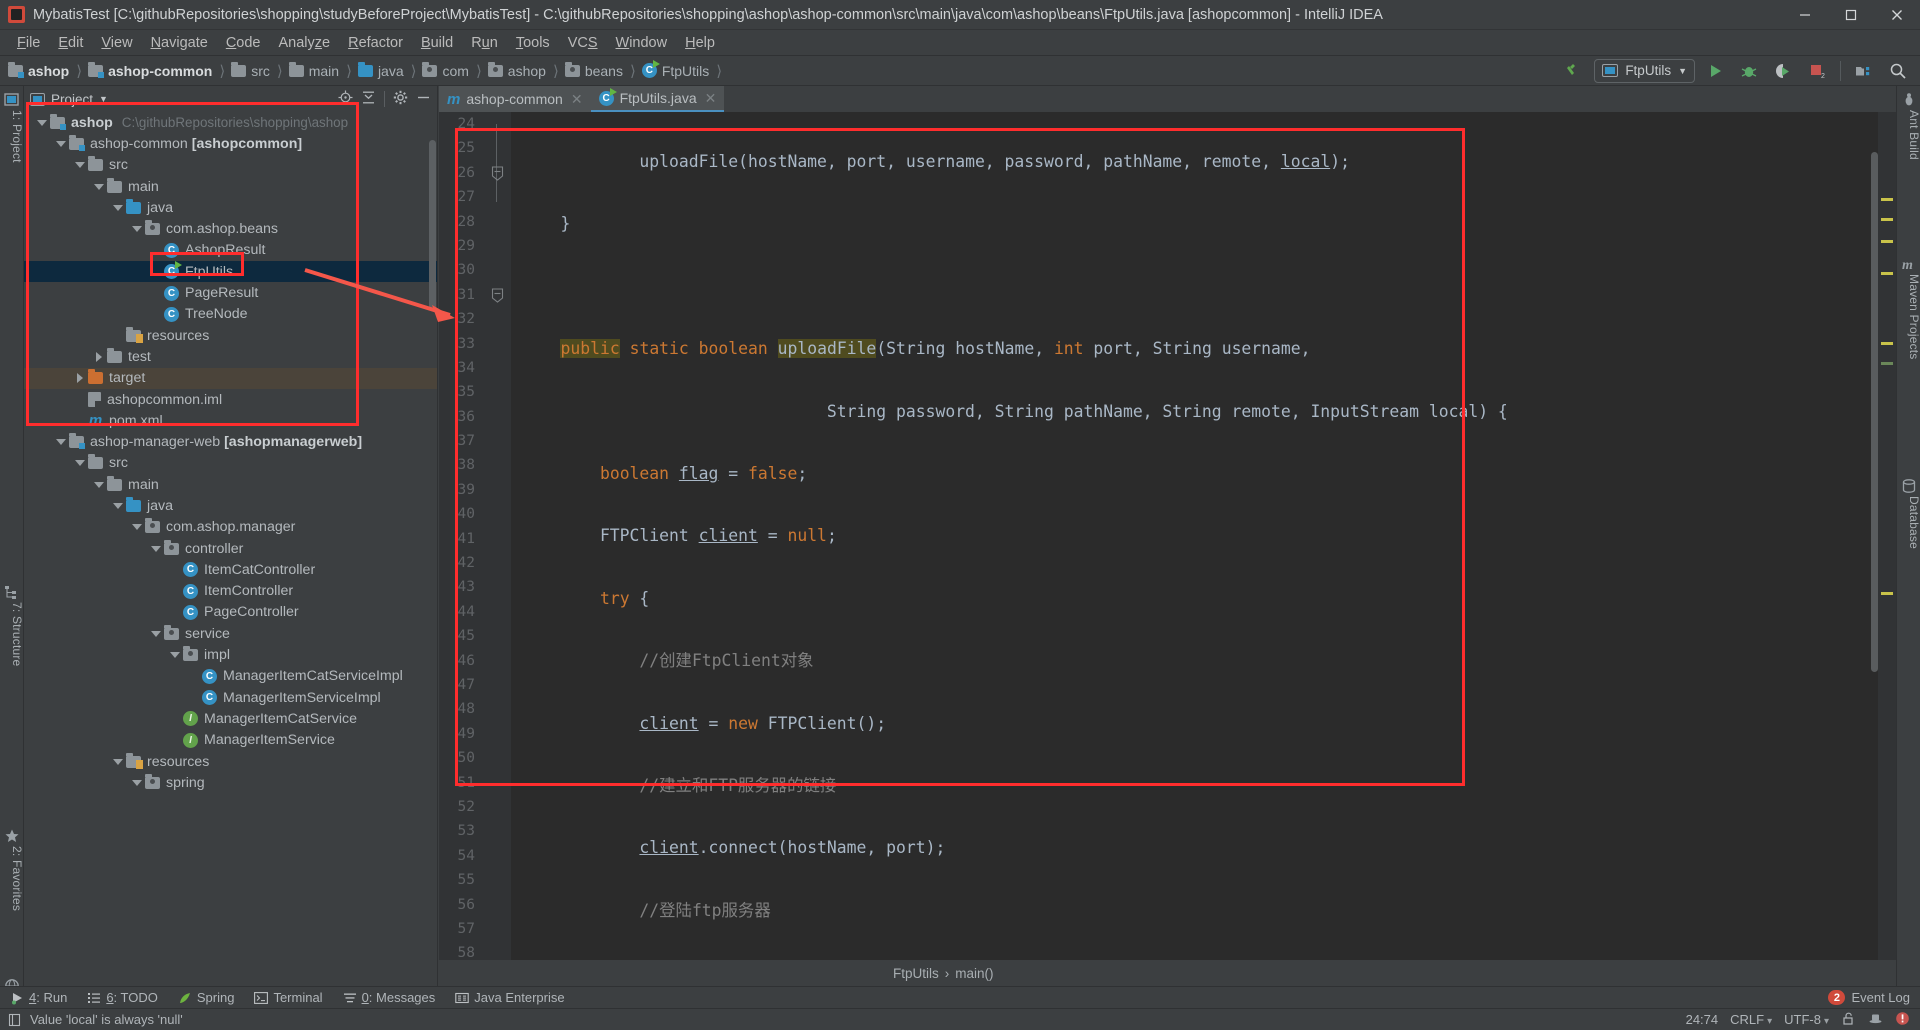  Describe the element at coordinates (657, 99) in the screenshot. I see `tab-ftputils-java: C FtpUtils.java ✕` at that location.